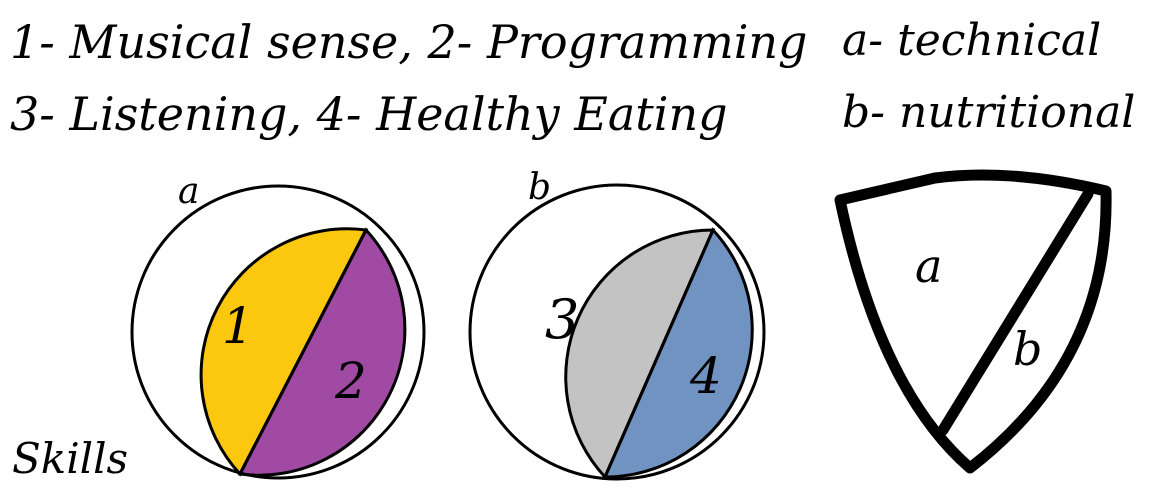 This screenshot has width=1171, height=493. I want to click on segment-4-label: 4, so click(705, 376).